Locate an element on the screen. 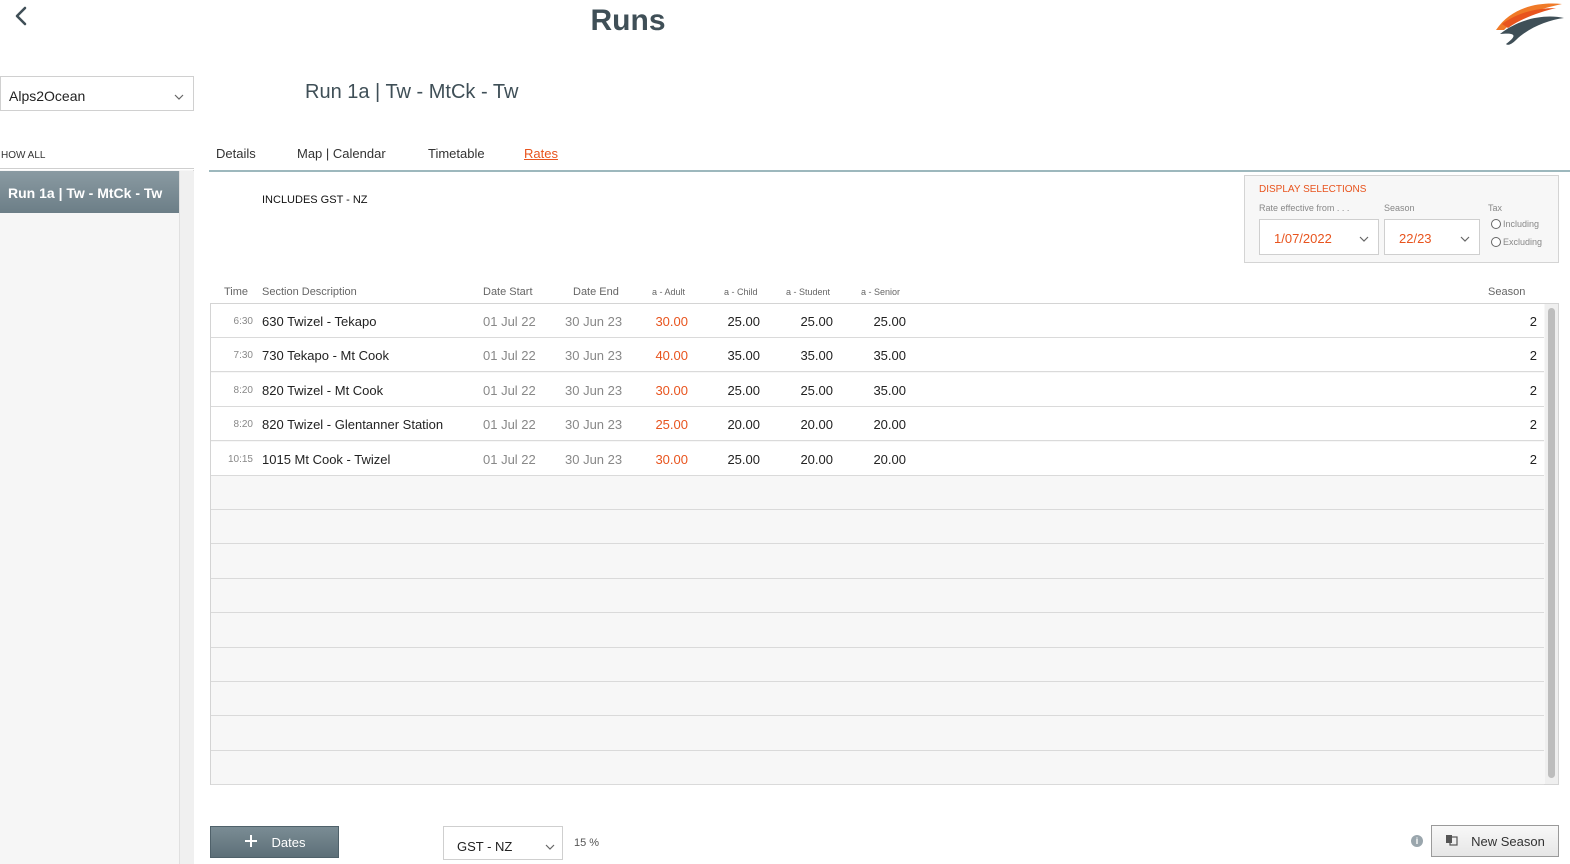 The height and width of the screenshot is (864, 1570). tax-type-value: GST - NZ is located at coordinates (485, 846).